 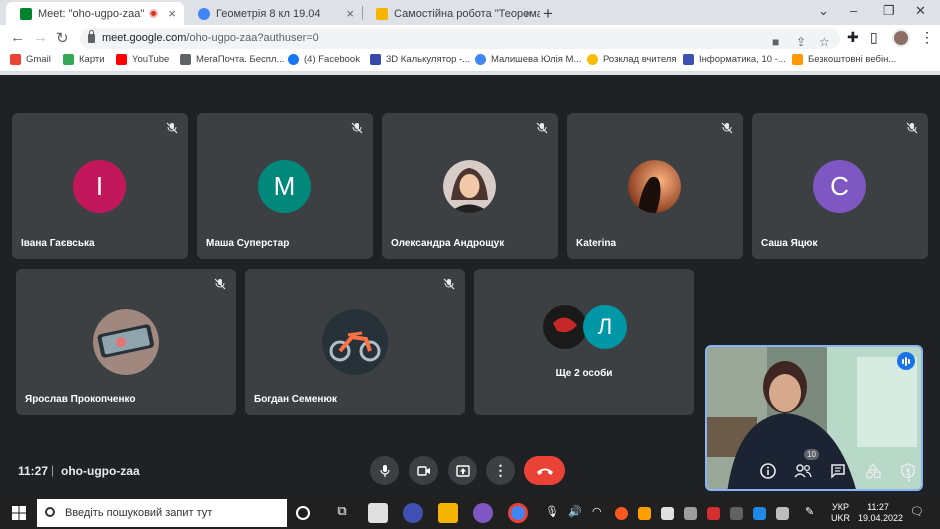 I want to click on meeting-controls: 11:27 | oho-ugpo-zaa ⋮ 10, so click(x=470, y=471).